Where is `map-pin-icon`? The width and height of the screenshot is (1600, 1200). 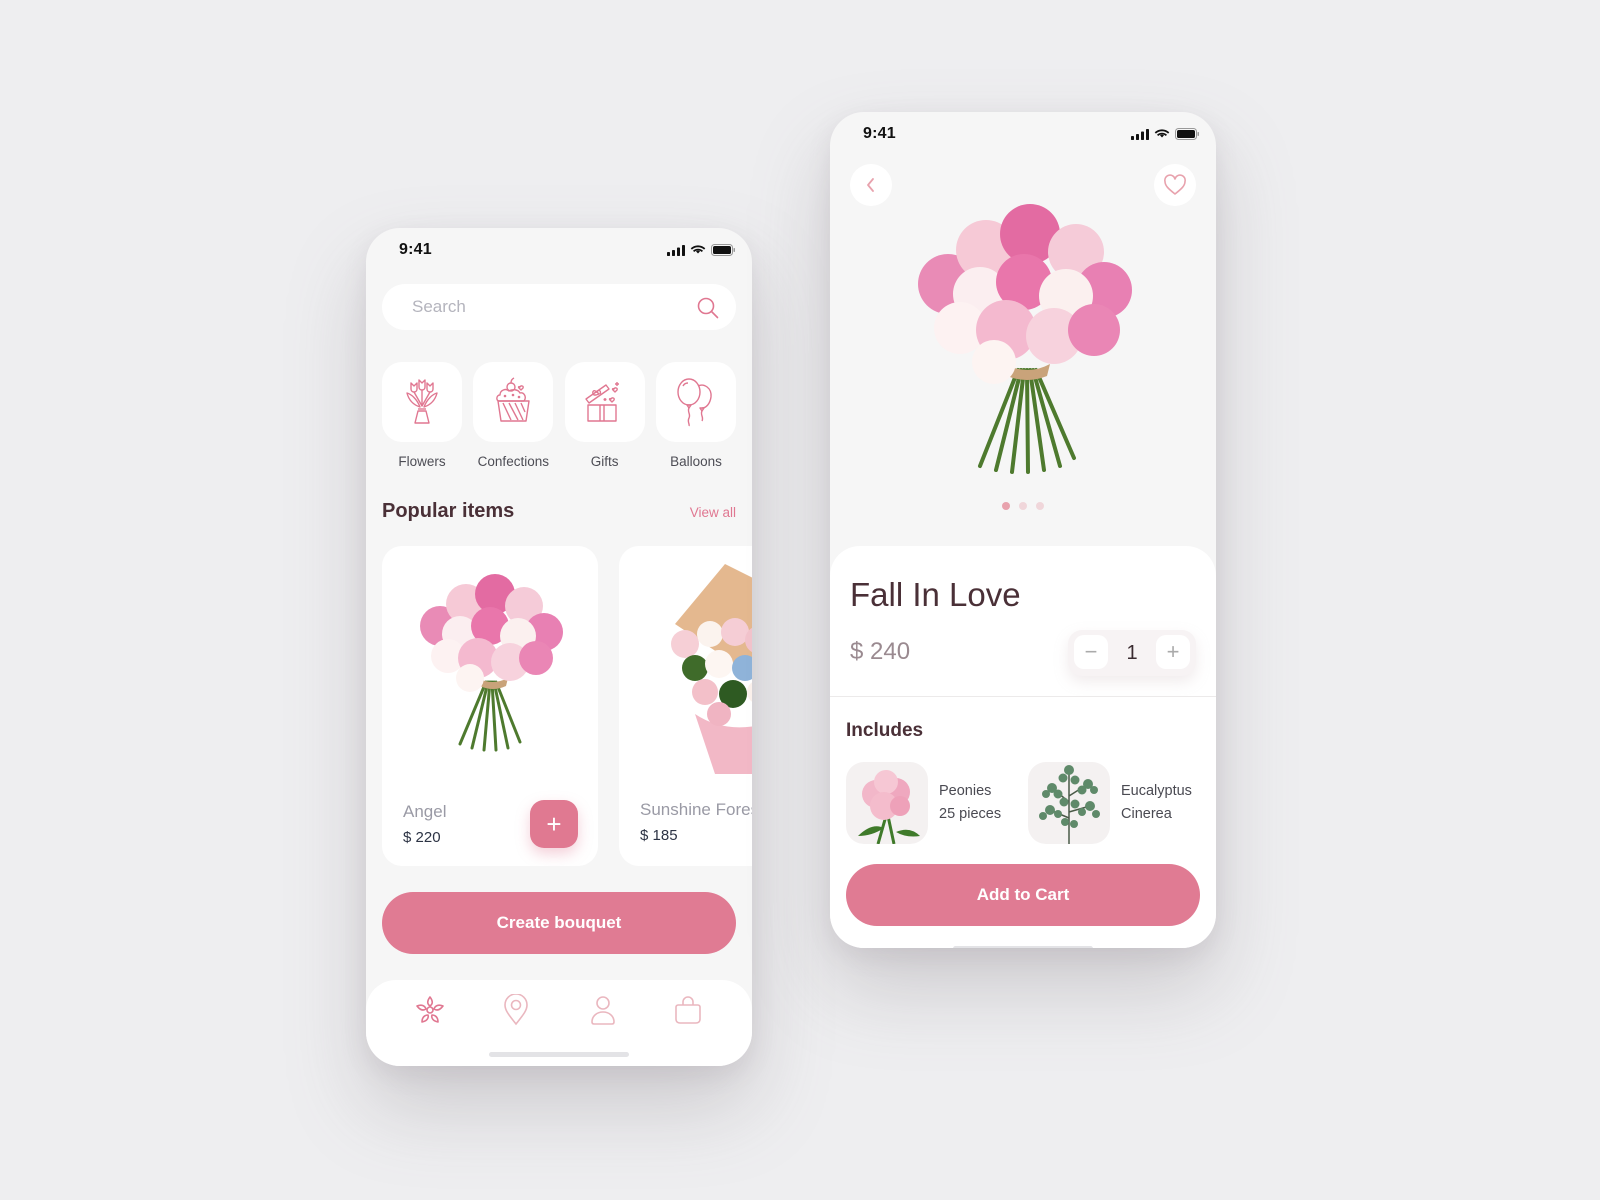 map-pin-icon is located at coordinates (516, 1010).